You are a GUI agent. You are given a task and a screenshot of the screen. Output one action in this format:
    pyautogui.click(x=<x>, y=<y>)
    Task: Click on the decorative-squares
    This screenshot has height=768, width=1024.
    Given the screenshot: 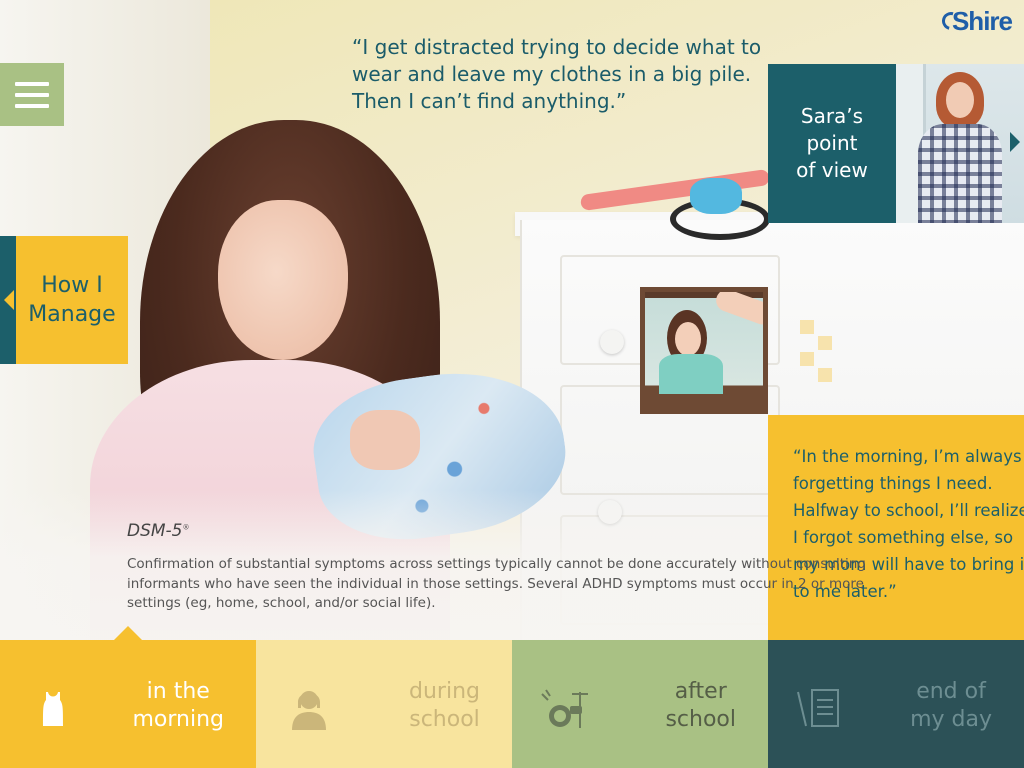 What is the action you would take?
    pyautogui.click(x=820, y=355)
    